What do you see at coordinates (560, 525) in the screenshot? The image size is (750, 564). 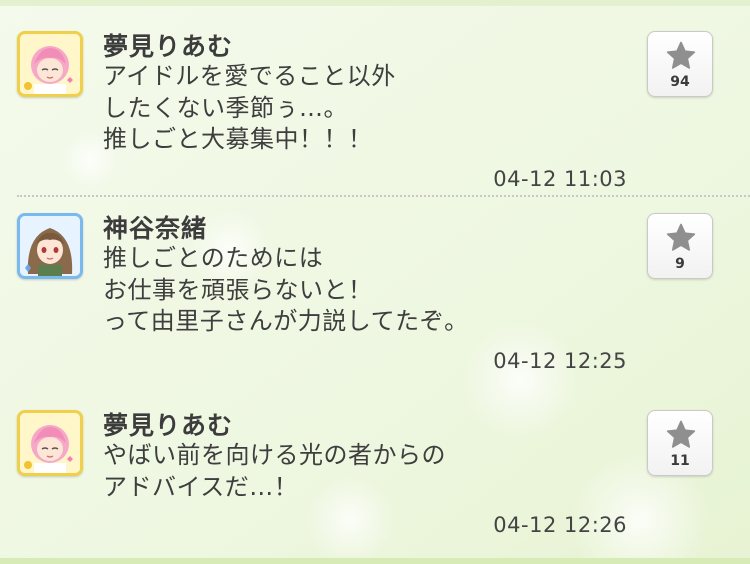 I see `post-timestamp: 04-12 12:26` at bounding box center [560, 525].